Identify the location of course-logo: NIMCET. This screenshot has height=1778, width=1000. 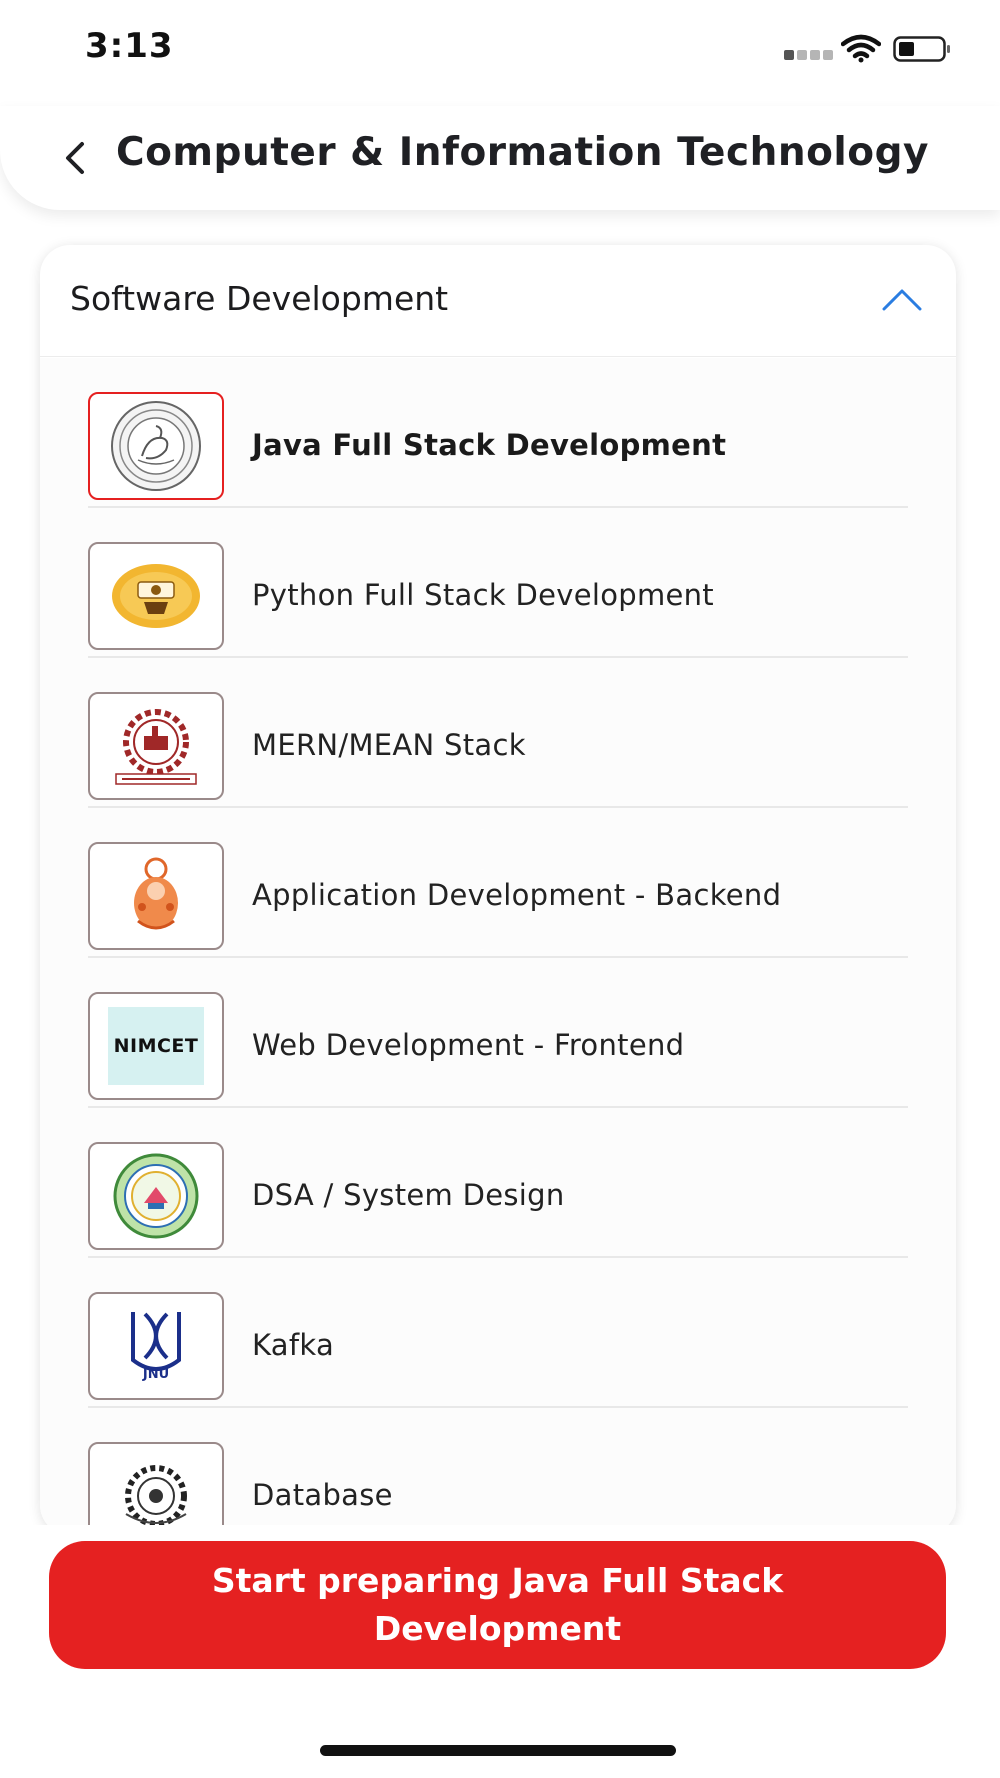
(156, 1046).